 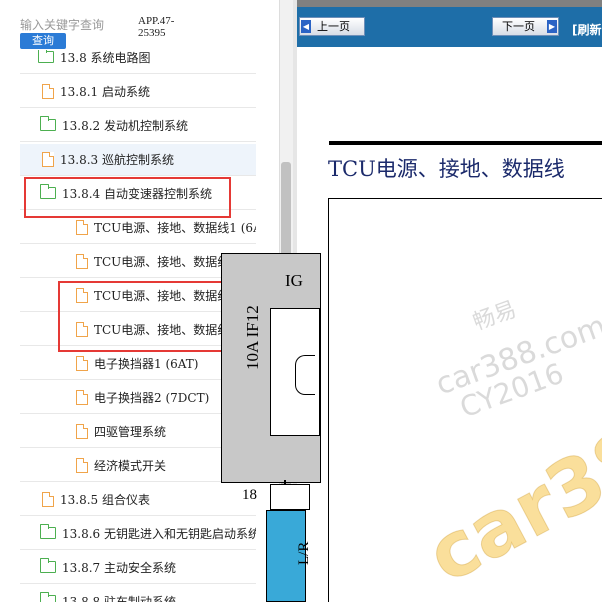 I want to click on title-rule, so click(x=465, y=143).